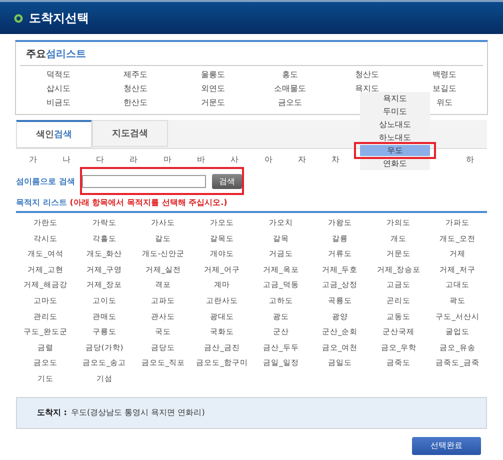 This screenshot has width=503, height=460. What do you see at coordinates (135, 75) in the screenshot?
I see `island-link: 제주도` at bounding box center [135, 75].